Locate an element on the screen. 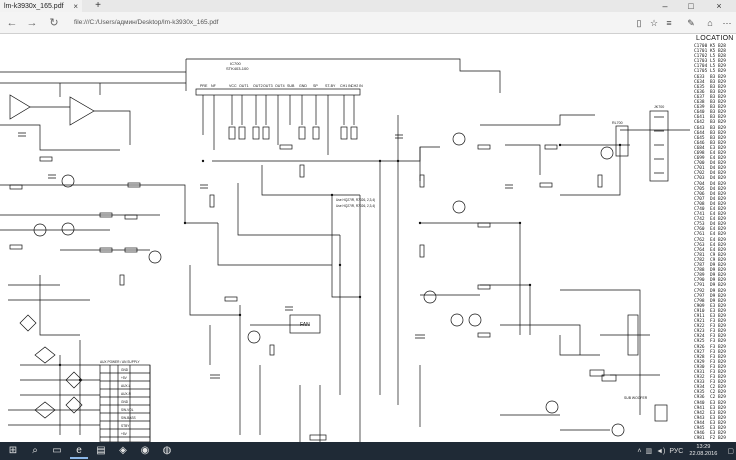 The width and height of the screenshot is (736, 460). ic-pin-label: ST-BY is located at coordinates (330, 86).